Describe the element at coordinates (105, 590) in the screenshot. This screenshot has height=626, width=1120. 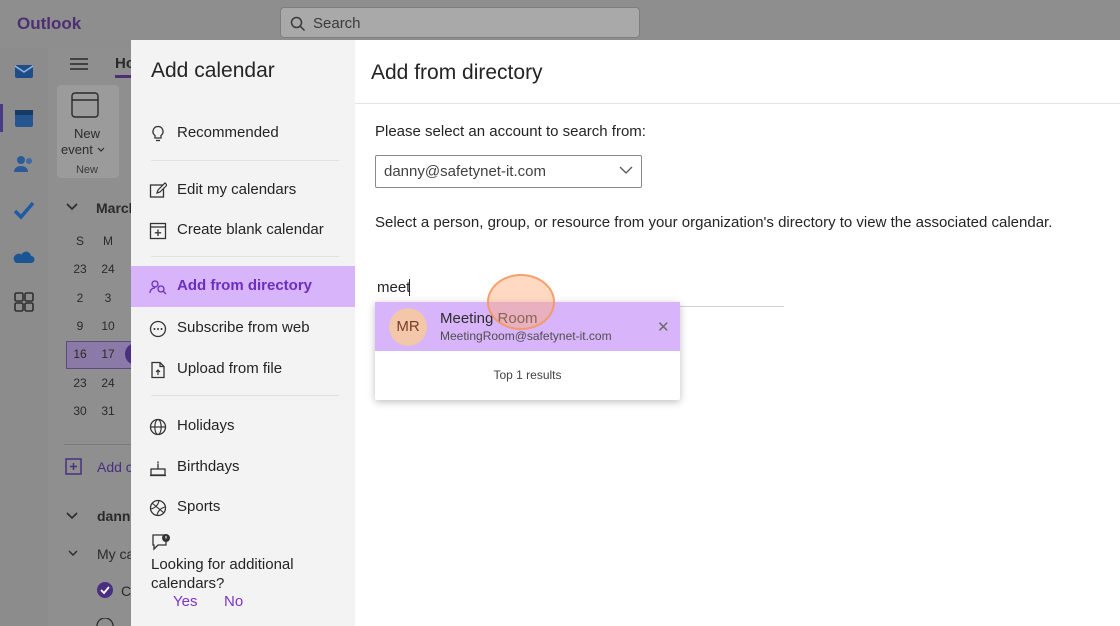
I see `checkbox-checked-icon` at that location.